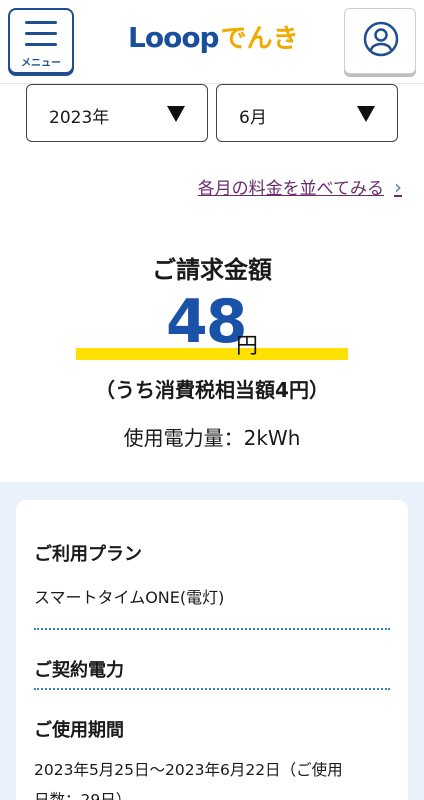 This screenshot has height=800, width=424. I want to click on bill-amount: 48 円, so click(212, 323).